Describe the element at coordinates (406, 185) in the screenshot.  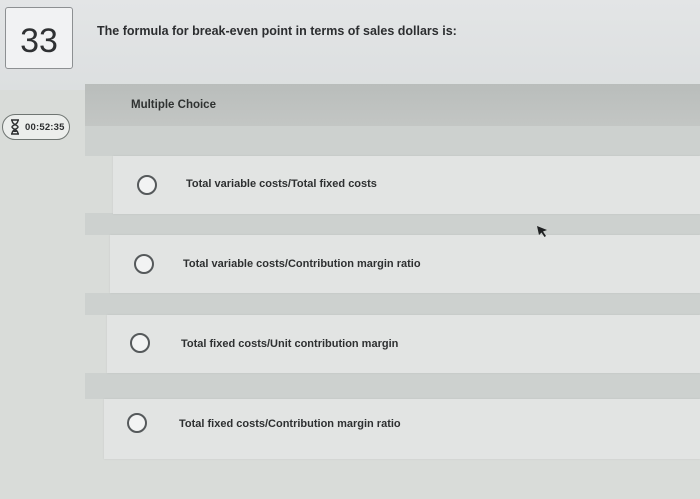
I see `answer-option: Total variable costs/Total fixed costs` at that location.